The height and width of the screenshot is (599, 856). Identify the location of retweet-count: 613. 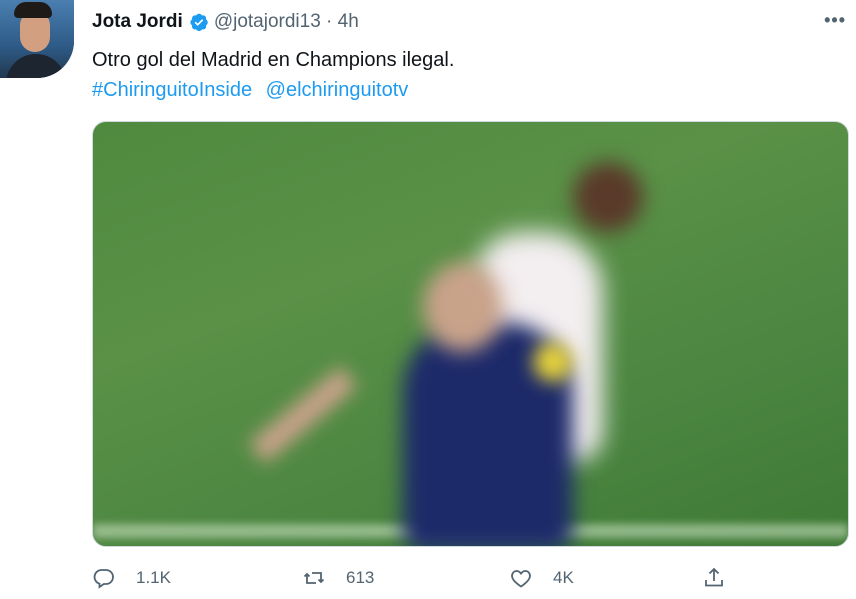
(360, 577).